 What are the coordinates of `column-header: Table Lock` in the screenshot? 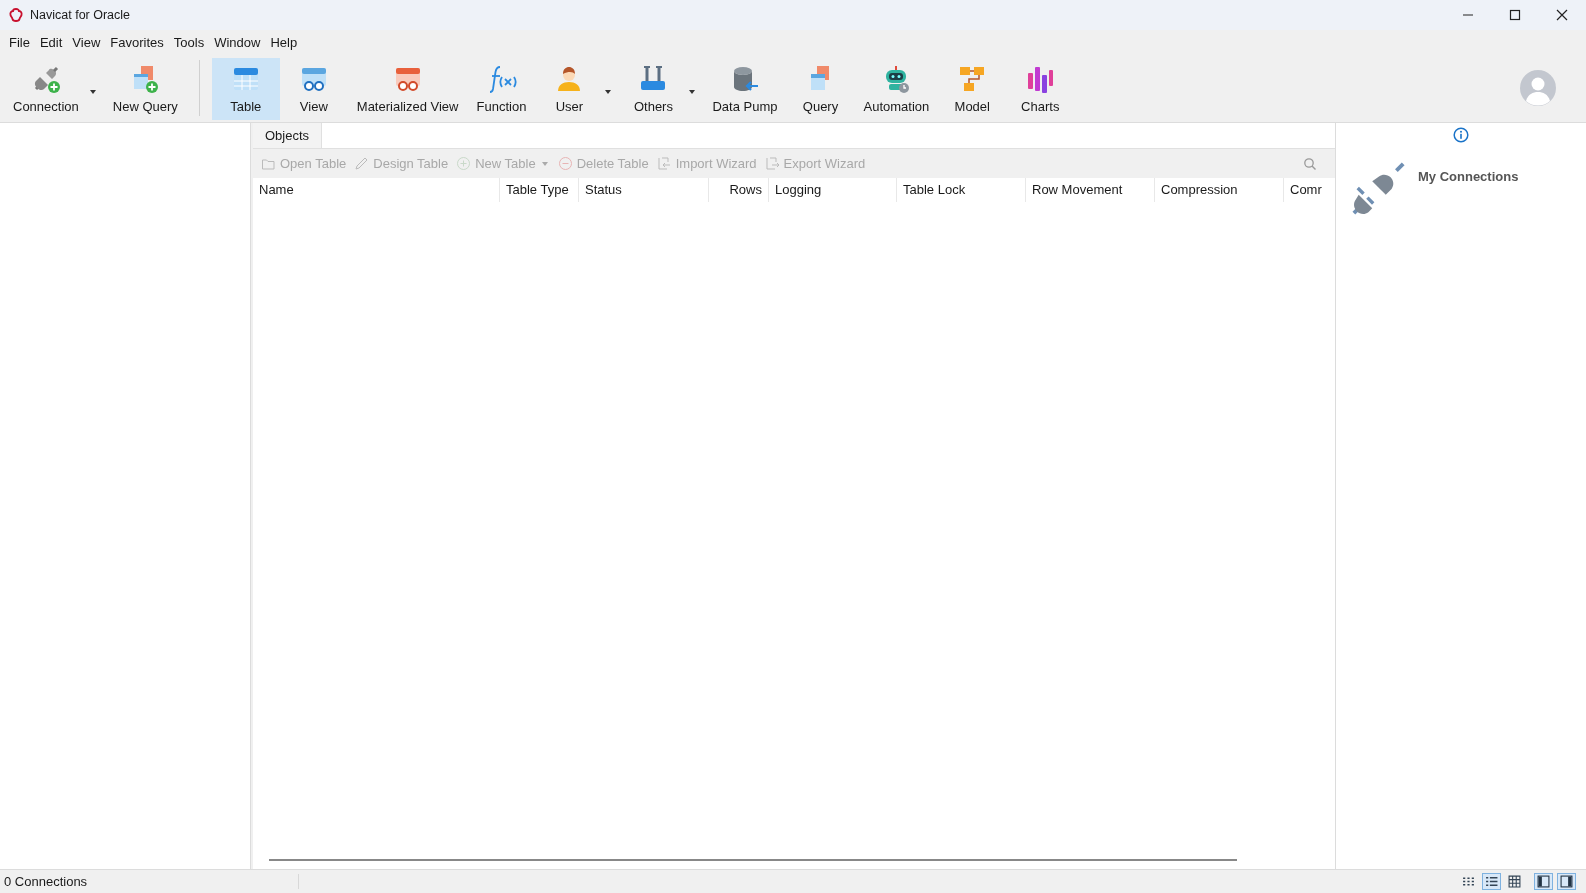 It's located at (961, 190).